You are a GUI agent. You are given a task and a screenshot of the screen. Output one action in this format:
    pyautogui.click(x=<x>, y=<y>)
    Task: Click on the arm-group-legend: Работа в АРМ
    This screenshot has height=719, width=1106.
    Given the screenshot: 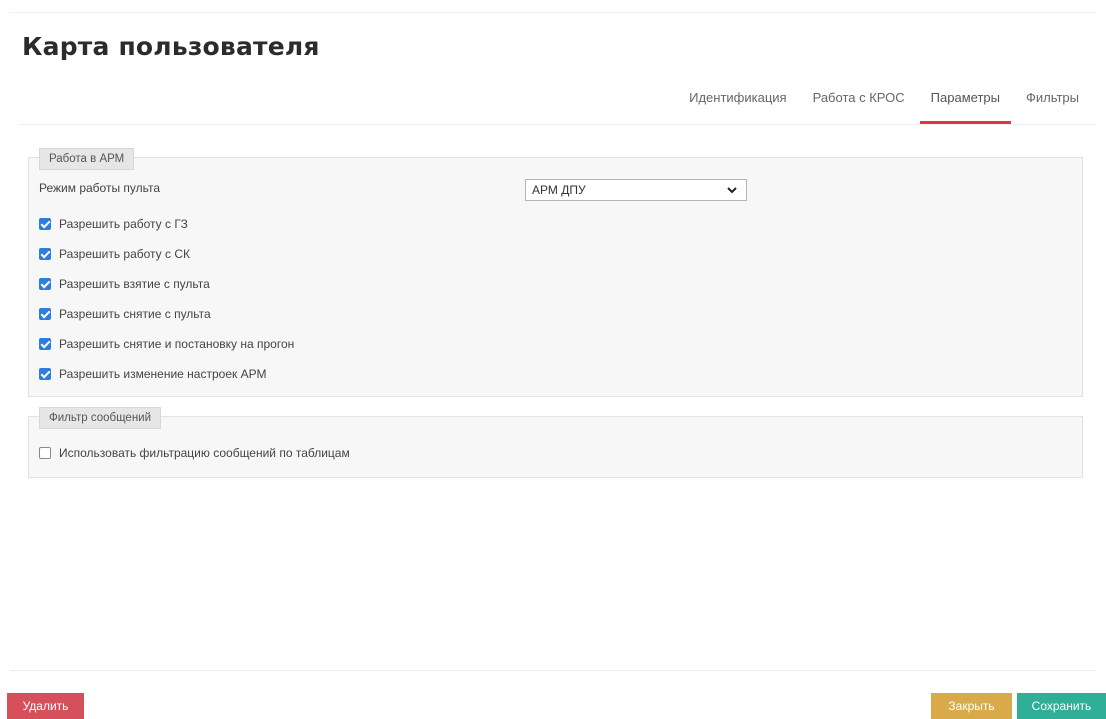 What is the action you would take?
    pyautogui.click(x=87, y=159)
    